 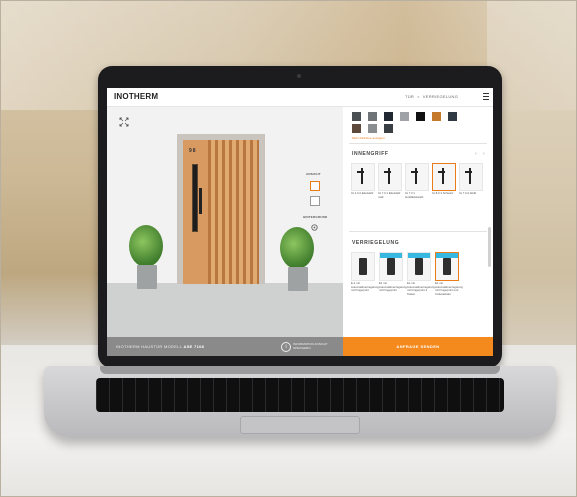 What do you see at coordinates (489, 247) in the screenshot?
I see `panel-scrollbar` at bounding box center [489, 247].